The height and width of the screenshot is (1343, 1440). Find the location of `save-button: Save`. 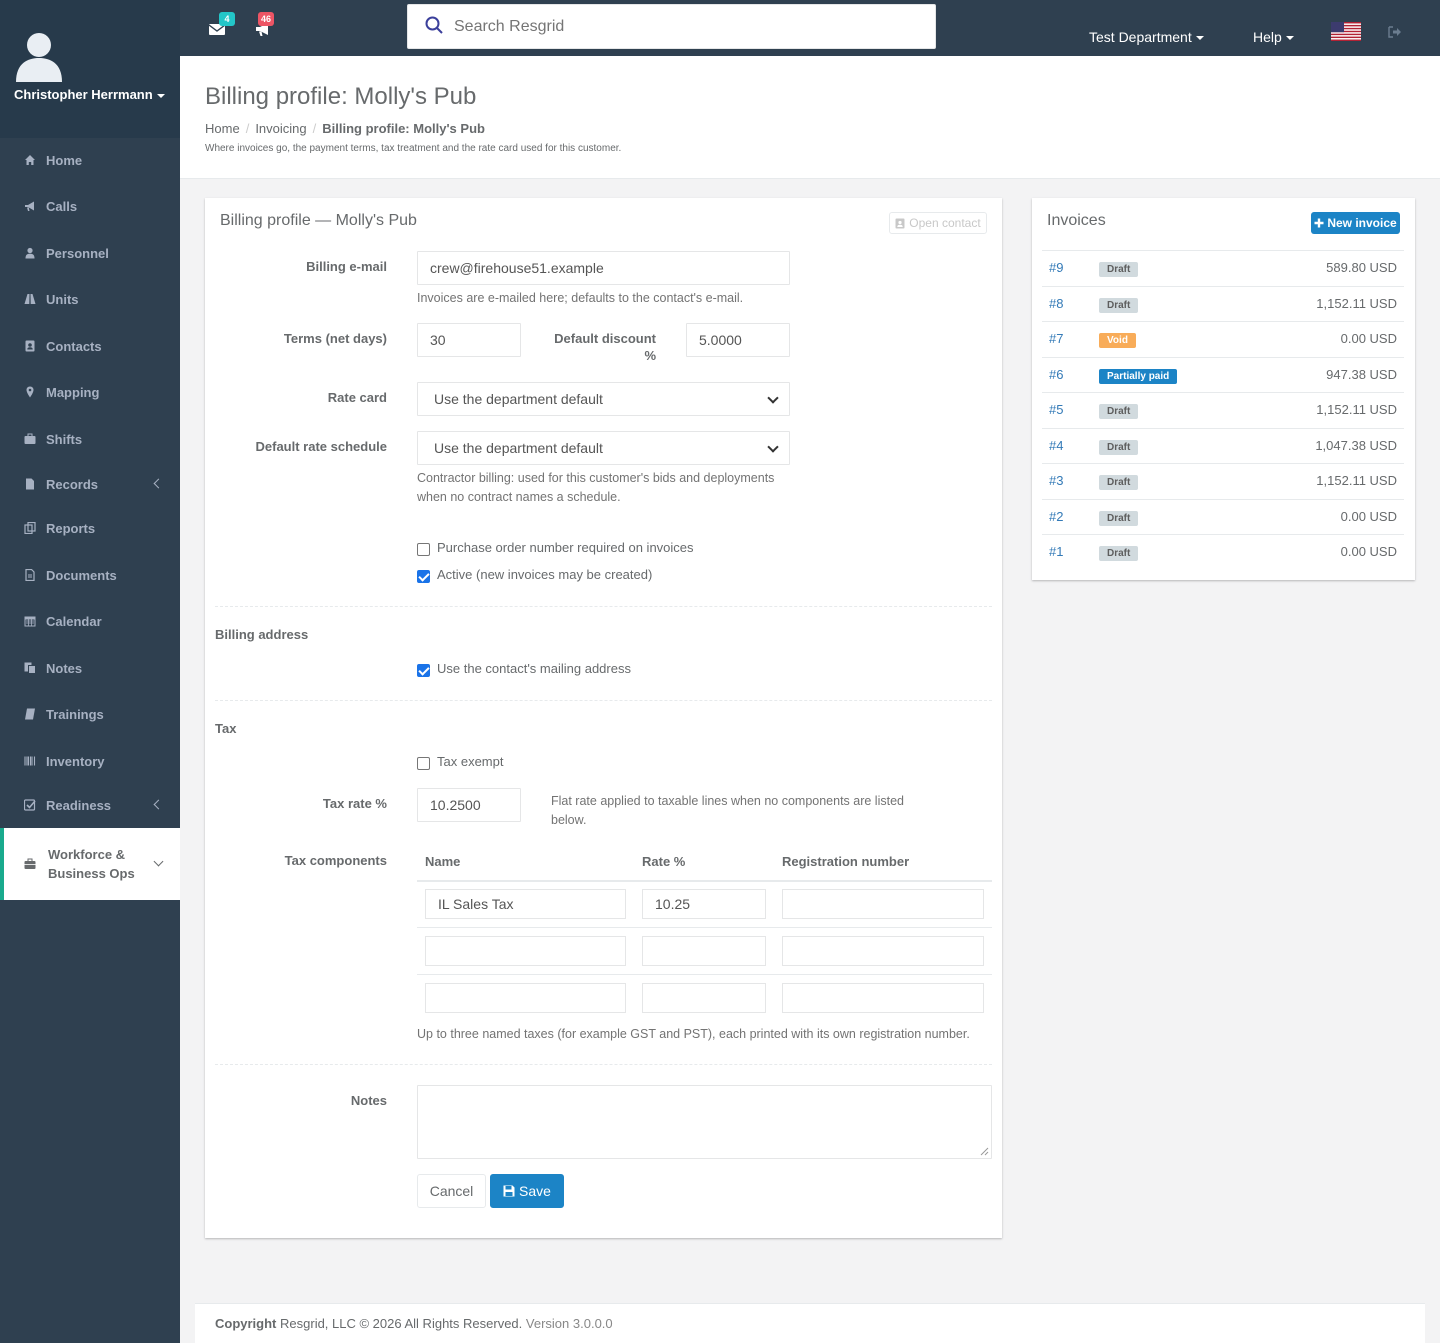

save-button: Save is located at coordinates (527, 1191).